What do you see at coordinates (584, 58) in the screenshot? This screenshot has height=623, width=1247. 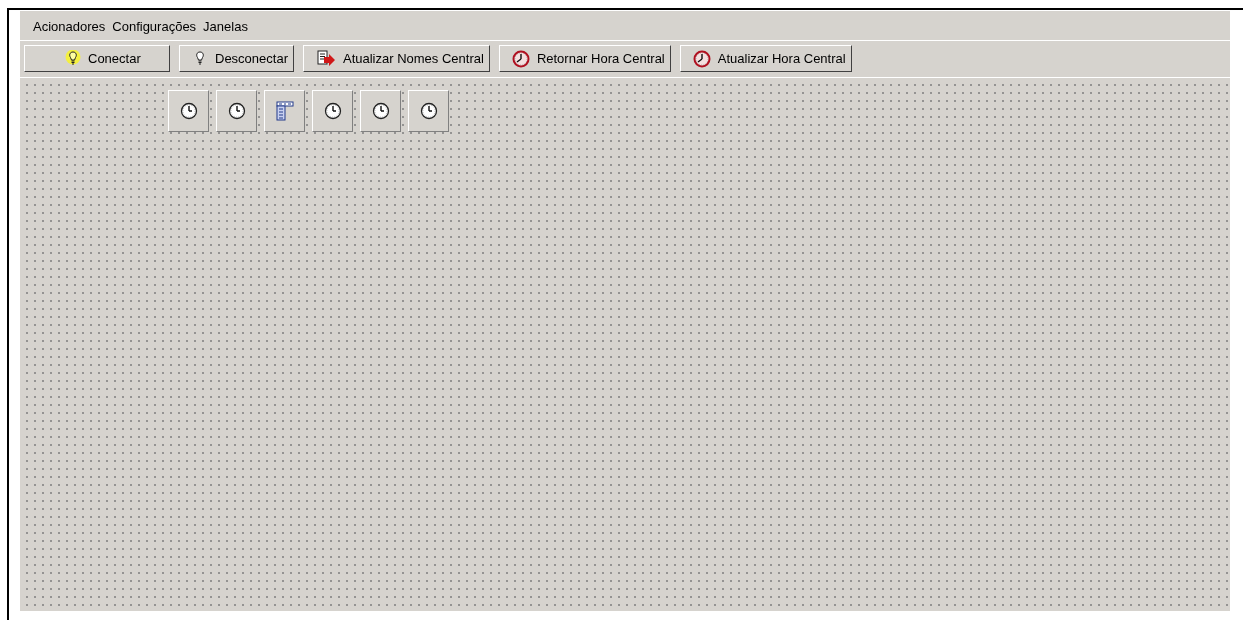 I see `toolbar-button: Retornar Hora Central` at bounding box center [584, 58].